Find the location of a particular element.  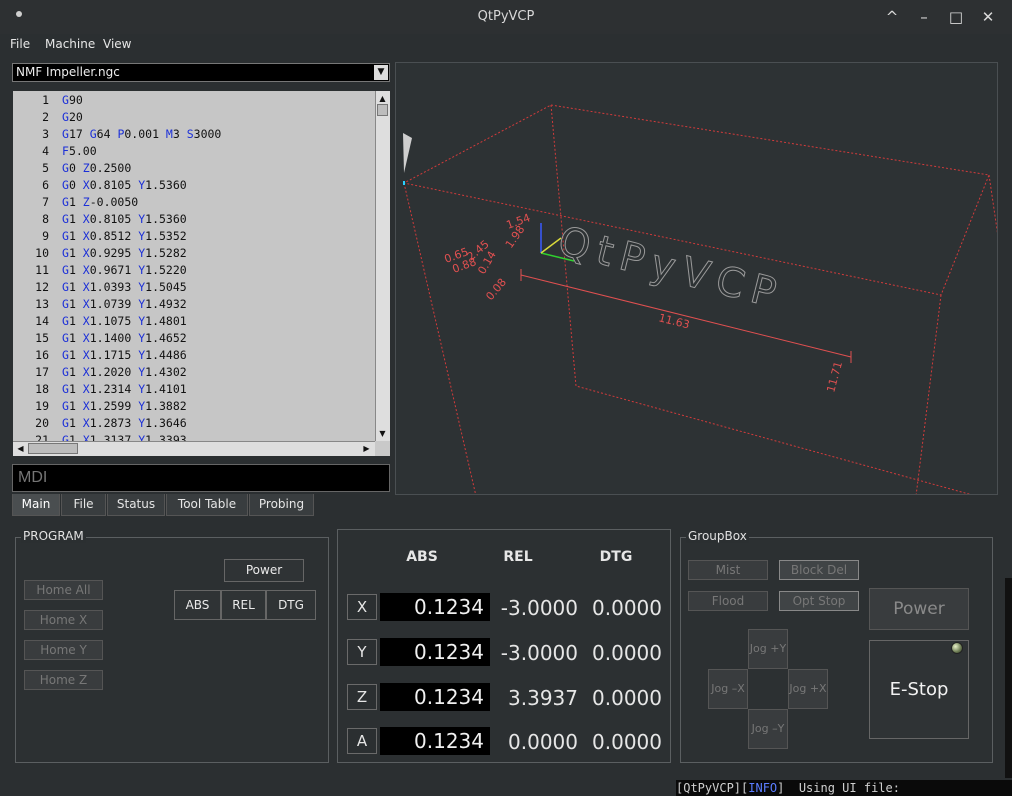

gcode-line: 3 G17 G64 P0.001 M3 S3000 is located at coordinates (194, 134).